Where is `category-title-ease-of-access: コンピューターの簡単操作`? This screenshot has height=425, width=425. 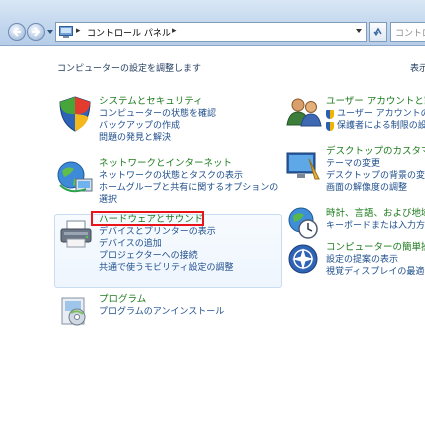
category-title-ease-of-access: コンピューターの簡単操作 is located at coordinates (375, 247).